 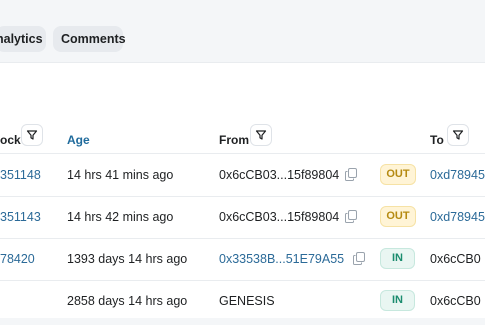 I want to click on block-link: 351148, so click(x=20, y=175).